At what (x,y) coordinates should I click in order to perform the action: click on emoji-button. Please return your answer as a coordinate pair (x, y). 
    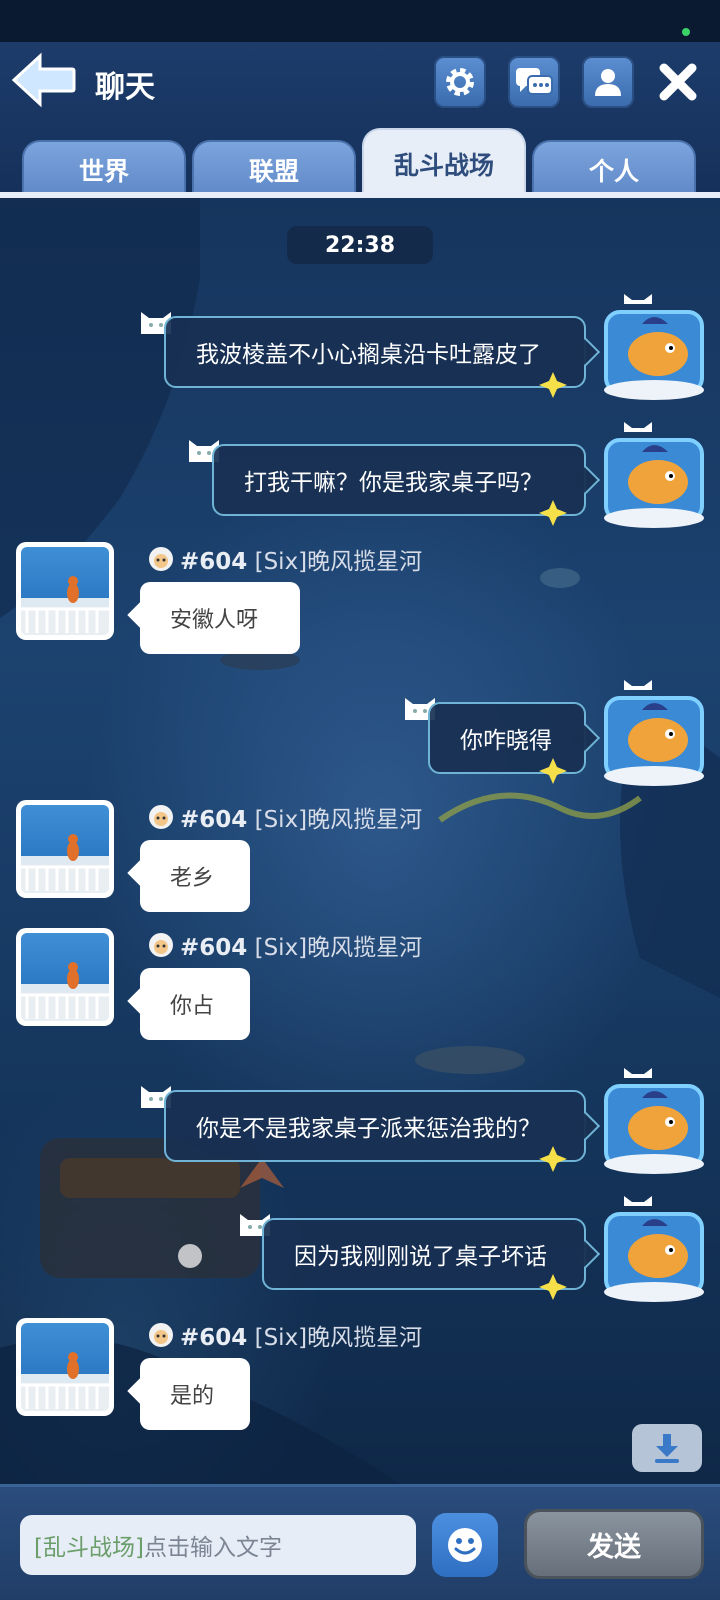
    Looking at the image, I should click on (465, 1545).